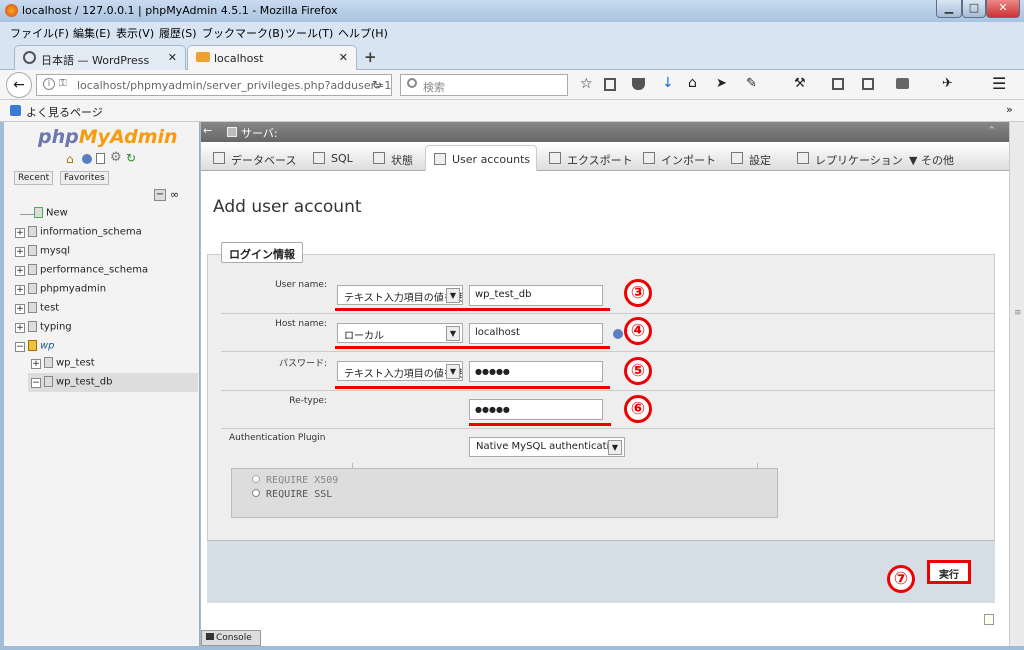 The height and width of the screenshot is (650, 1024). I want to click on tree-item-phpmyadmin: + phpmyadmin, so click(60, 289).